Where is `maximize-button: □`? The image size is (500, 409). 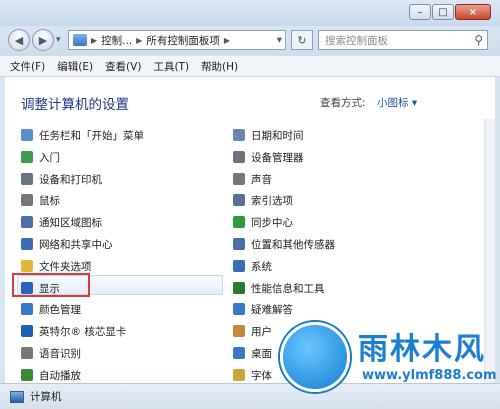
maximize-button: □ is located at coordinates (443, 12).